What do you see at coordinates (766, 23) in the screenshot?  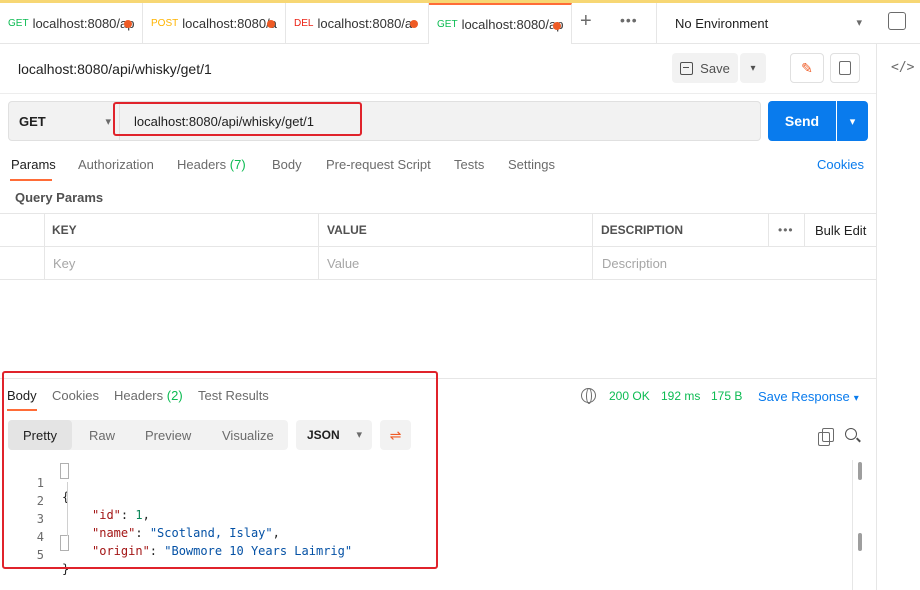 I see `environment-select: No Environment ▾` at bounding box center [766, 23].